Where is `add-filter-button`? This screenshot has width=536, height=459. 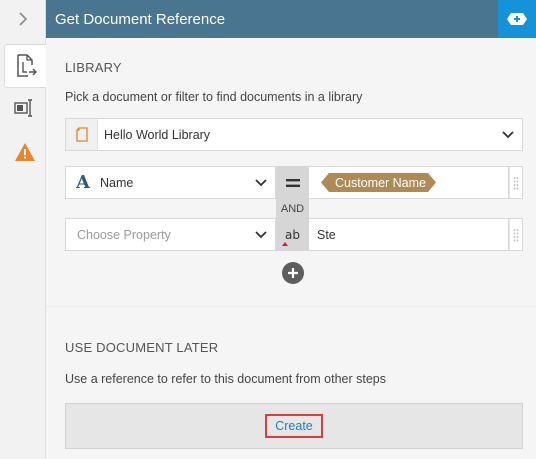 add-filter-button is located at coordinates (293, 273).